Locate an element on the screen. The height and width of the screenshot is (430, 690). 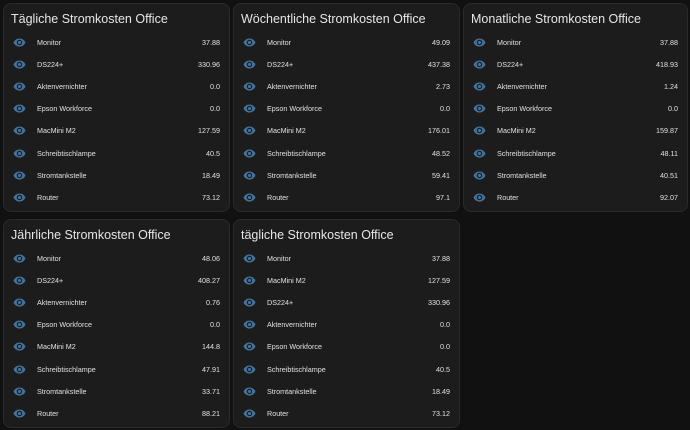
entity-row: Aktenvernichter 2.73 is located at coordinates (346, 86).